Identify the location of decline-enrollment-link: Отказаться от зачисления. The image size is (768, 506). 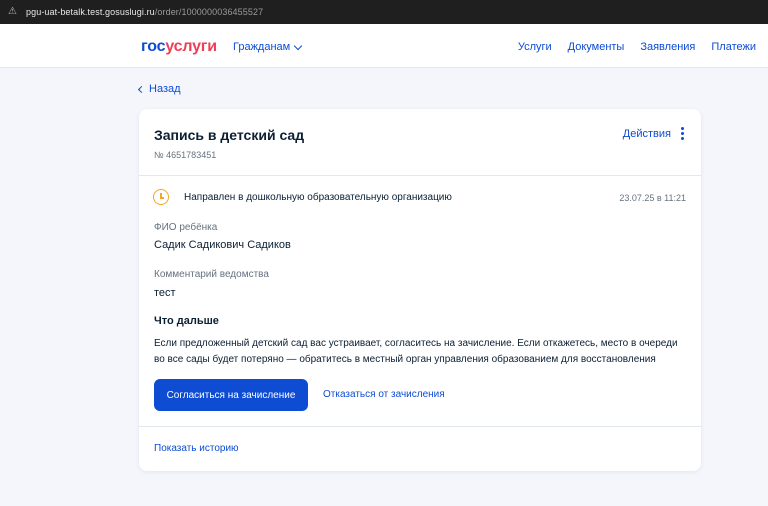
(384, 394).